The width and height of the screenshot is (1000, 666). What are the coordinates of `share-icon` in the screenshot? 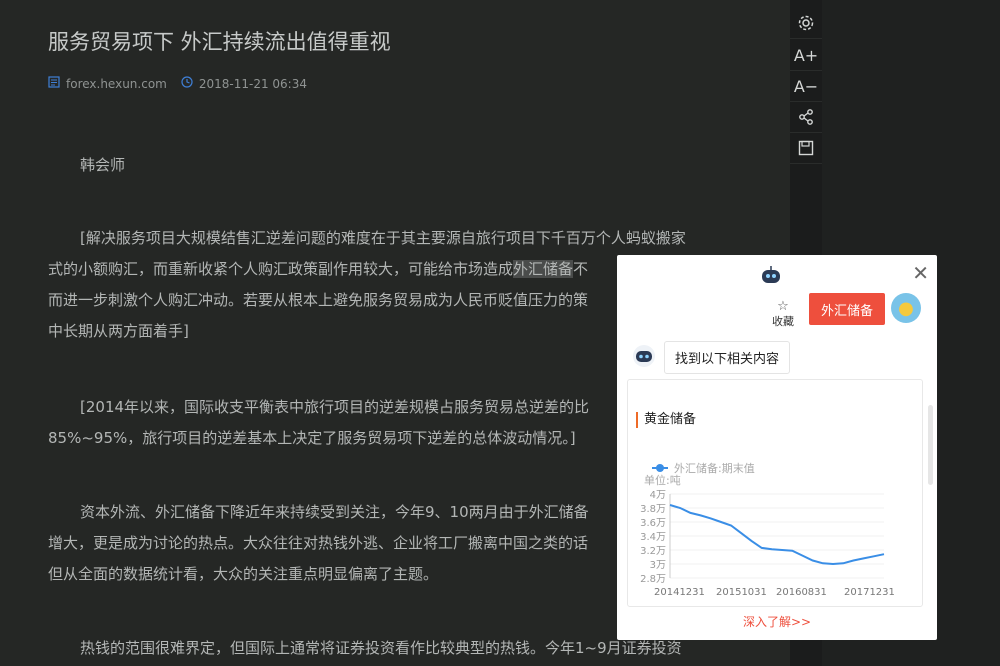 It's located at (806, 117).